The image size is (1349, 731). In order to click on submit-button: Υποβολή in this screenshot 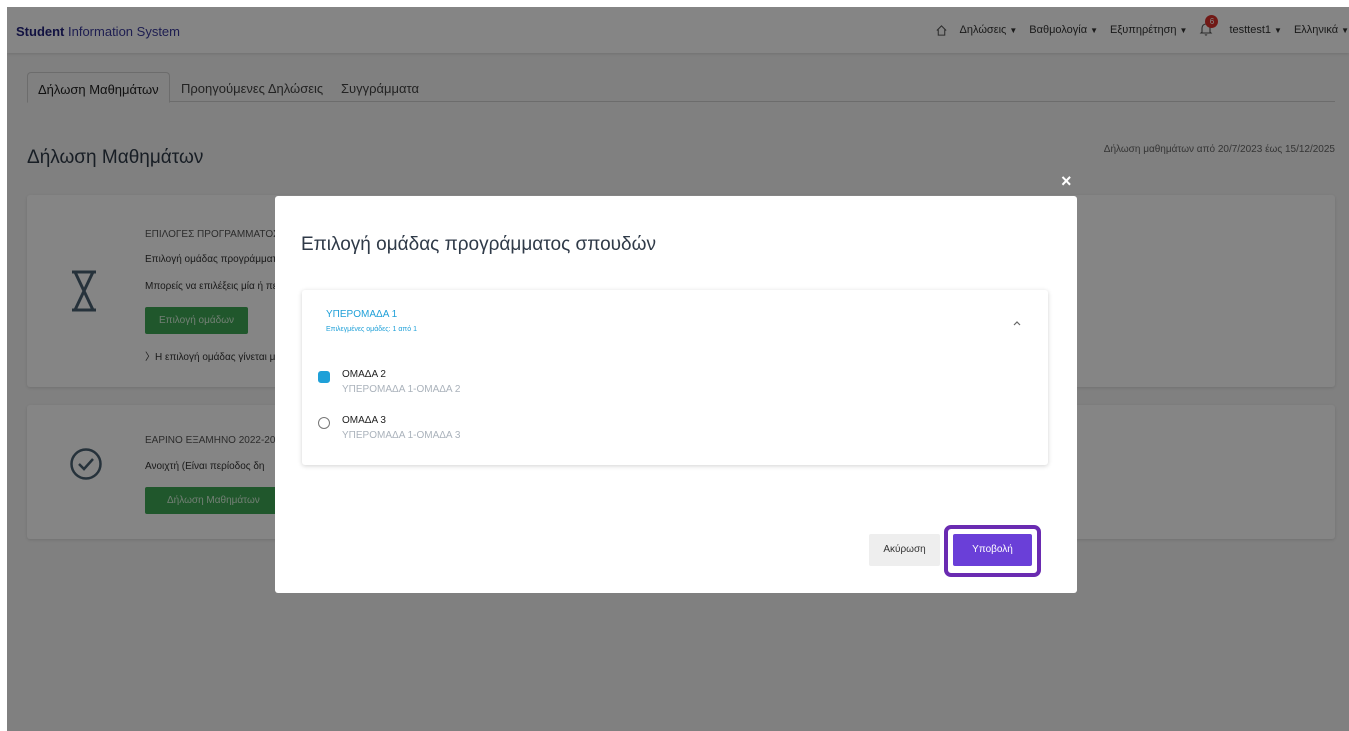, I will do `click(992, 550)`.